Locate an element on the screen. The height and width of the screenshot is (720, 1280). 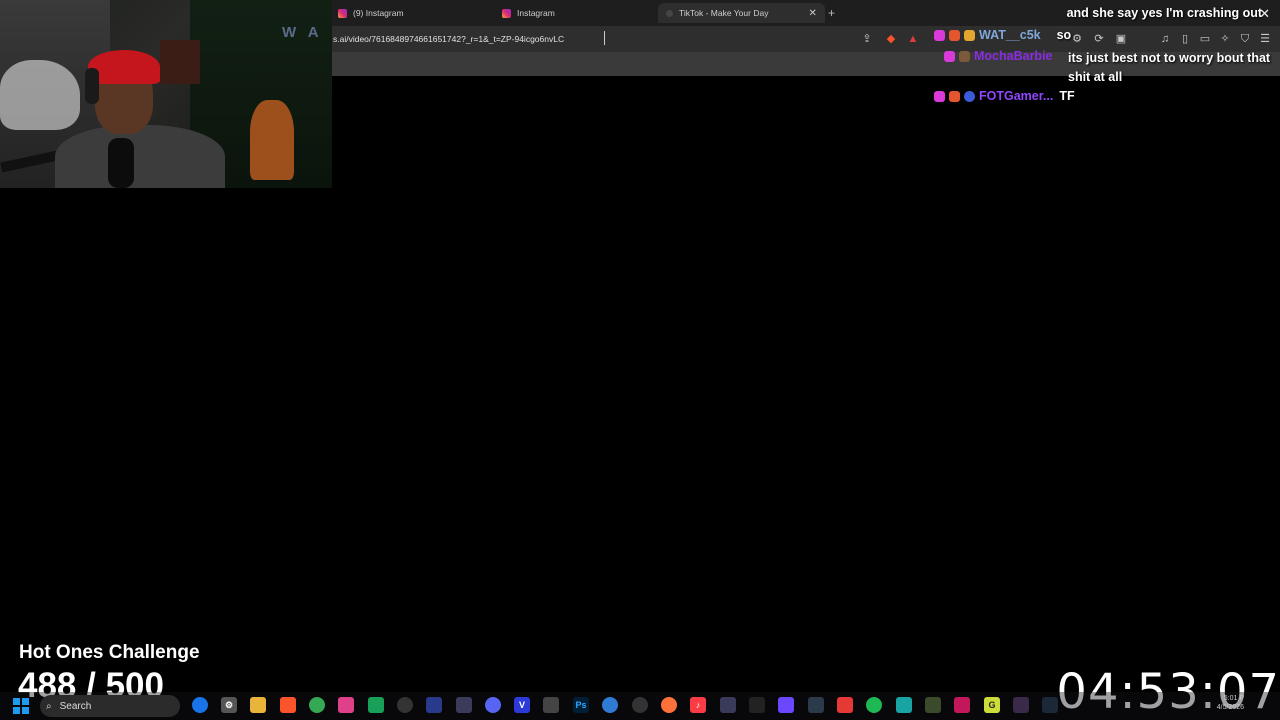
edge-icon is located at coordinates (200, 705).